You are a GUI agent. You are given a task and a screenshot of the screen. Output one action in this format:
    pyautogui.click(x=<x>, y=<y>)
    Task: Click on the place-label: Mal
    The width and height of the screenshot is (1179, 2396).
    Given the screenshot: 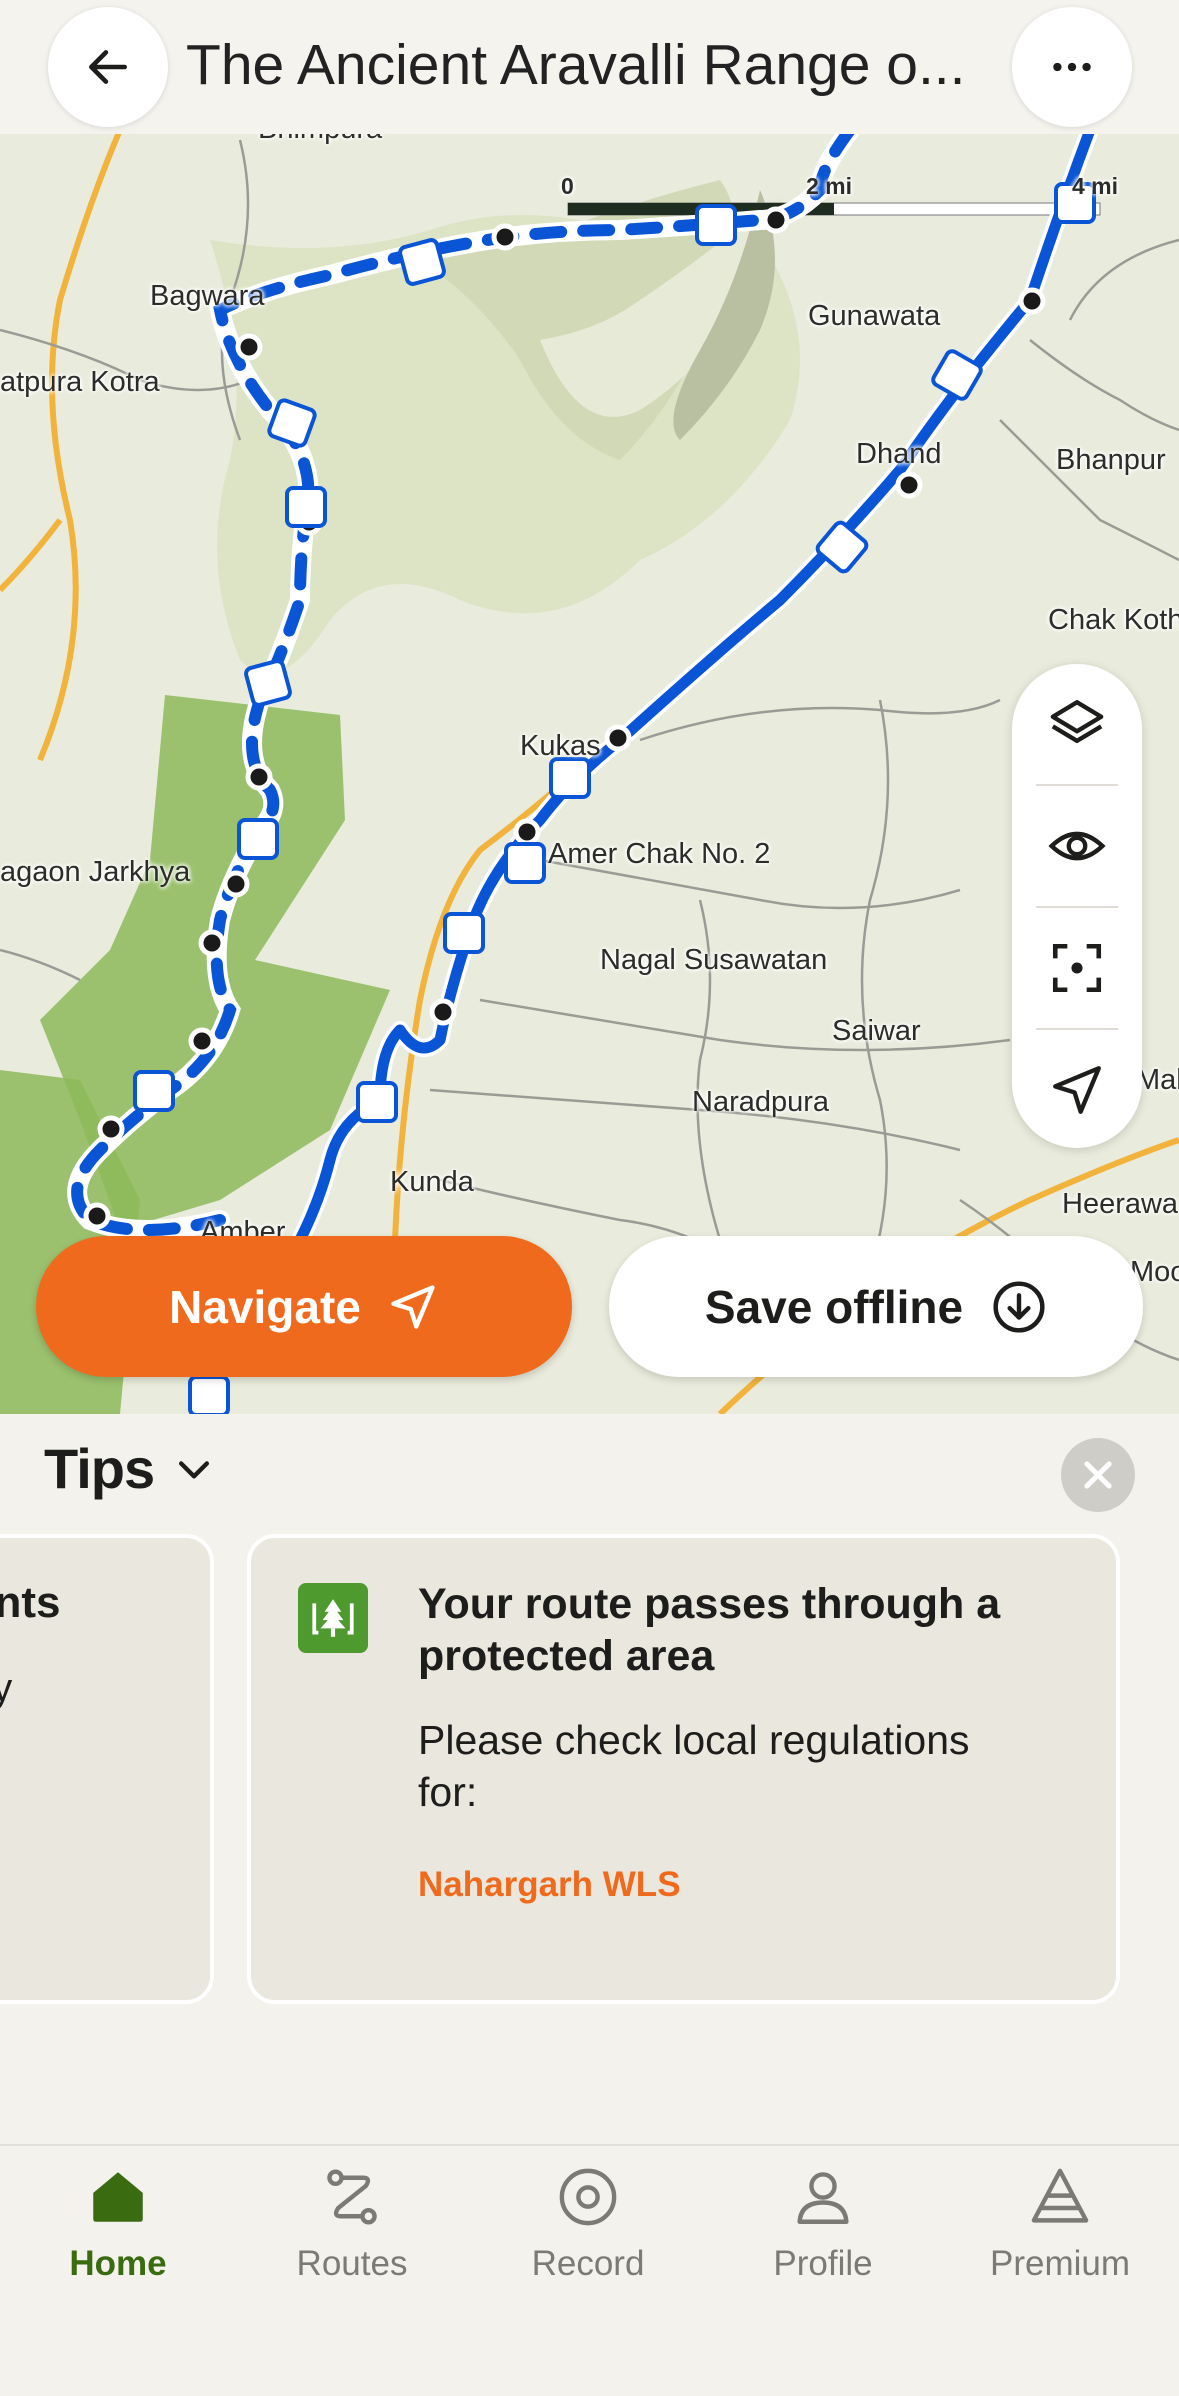 What is the action you would take?
    pyautogui.click(x=1157, y=1080)
    